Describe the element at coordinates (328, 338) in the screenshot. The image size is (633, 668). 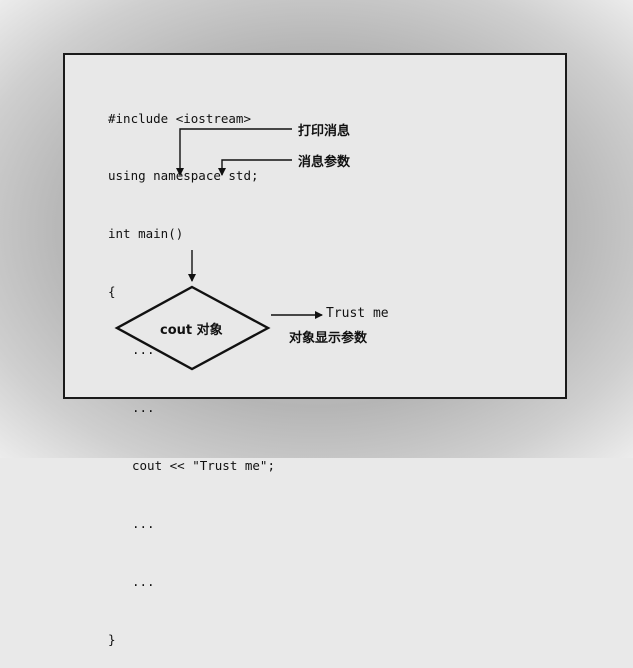
I see `output-caption: 对象显示参数` at that location.